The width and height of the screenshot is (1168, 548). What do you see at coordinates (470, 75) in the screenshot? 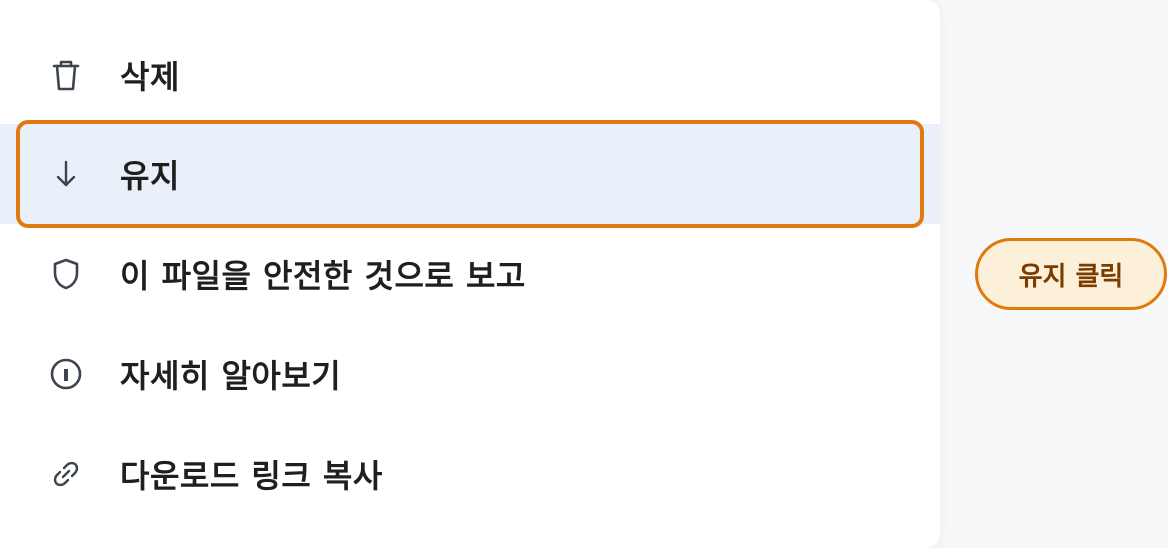
I see `menu-item-delete: 삭제` at bounding box center [470, 75].